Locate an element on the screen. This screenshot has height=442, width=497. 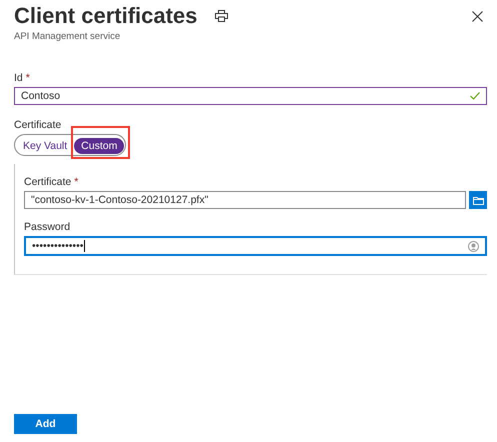
page-title: Client certificates is located at coordinates (106, 16).